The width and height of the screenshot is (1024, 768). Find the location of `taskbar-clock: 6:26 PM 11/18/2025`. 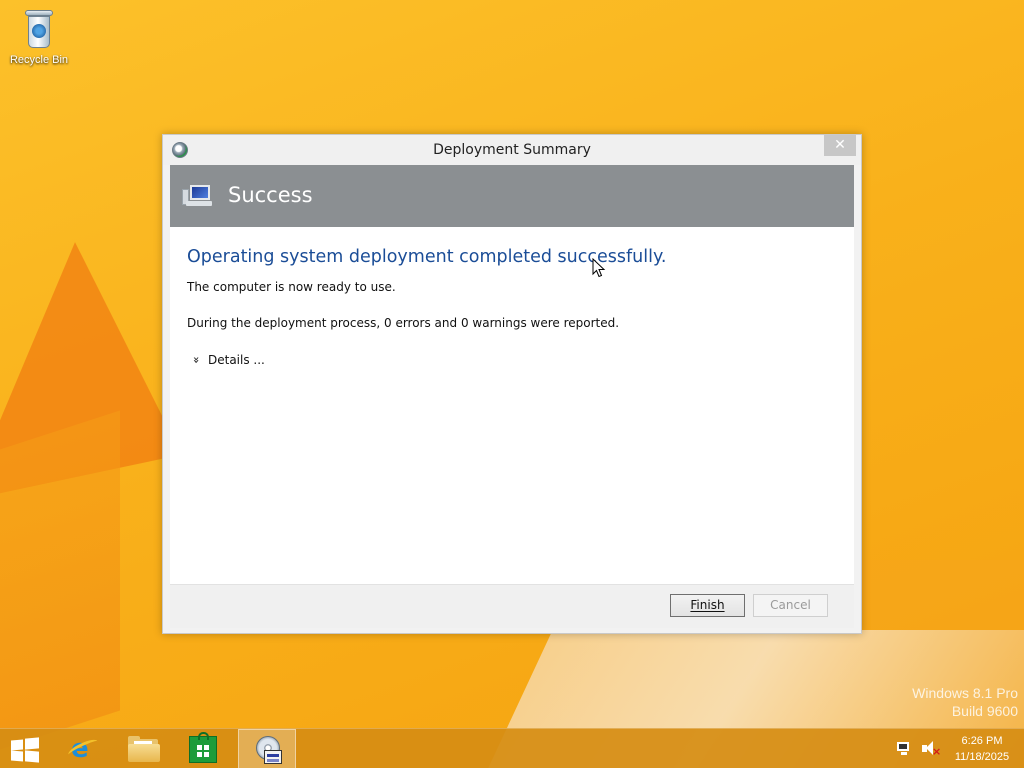

taskbar-clock: 6:26 PM 11/18/2025 is located at coordinates (982, 749).